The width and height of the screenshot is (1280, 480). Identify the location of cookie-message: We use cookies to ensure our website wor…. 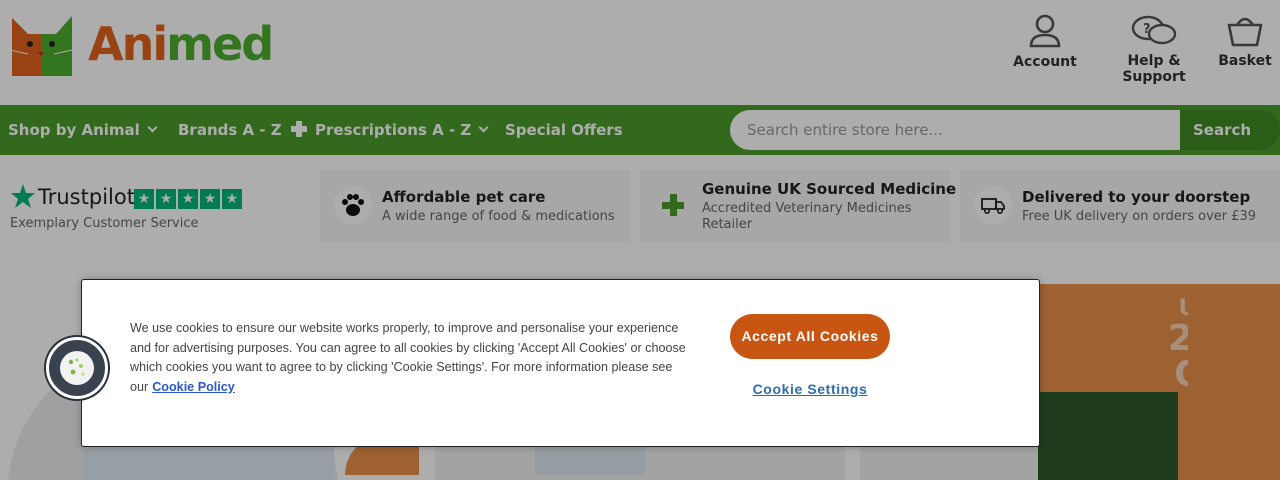
(415, 358).